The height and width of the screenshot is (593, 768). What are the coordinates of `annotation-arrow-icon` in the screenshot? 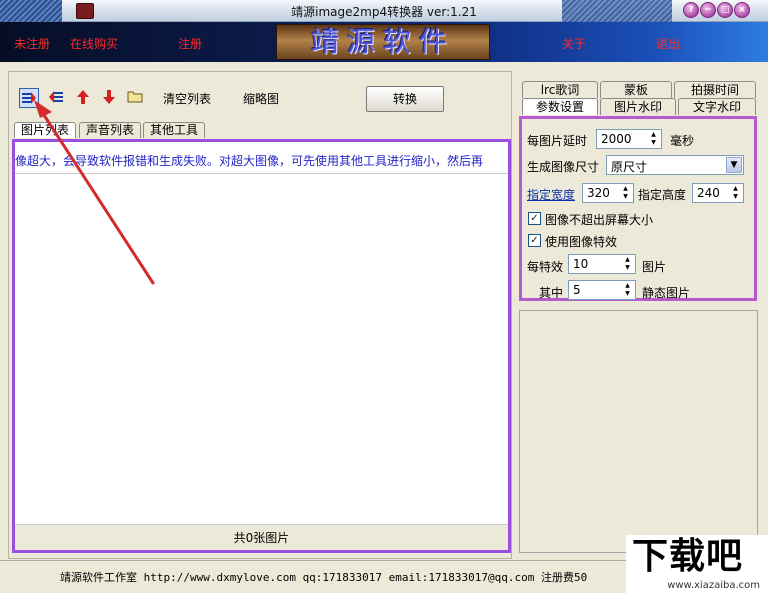 It's located at (94, 192).